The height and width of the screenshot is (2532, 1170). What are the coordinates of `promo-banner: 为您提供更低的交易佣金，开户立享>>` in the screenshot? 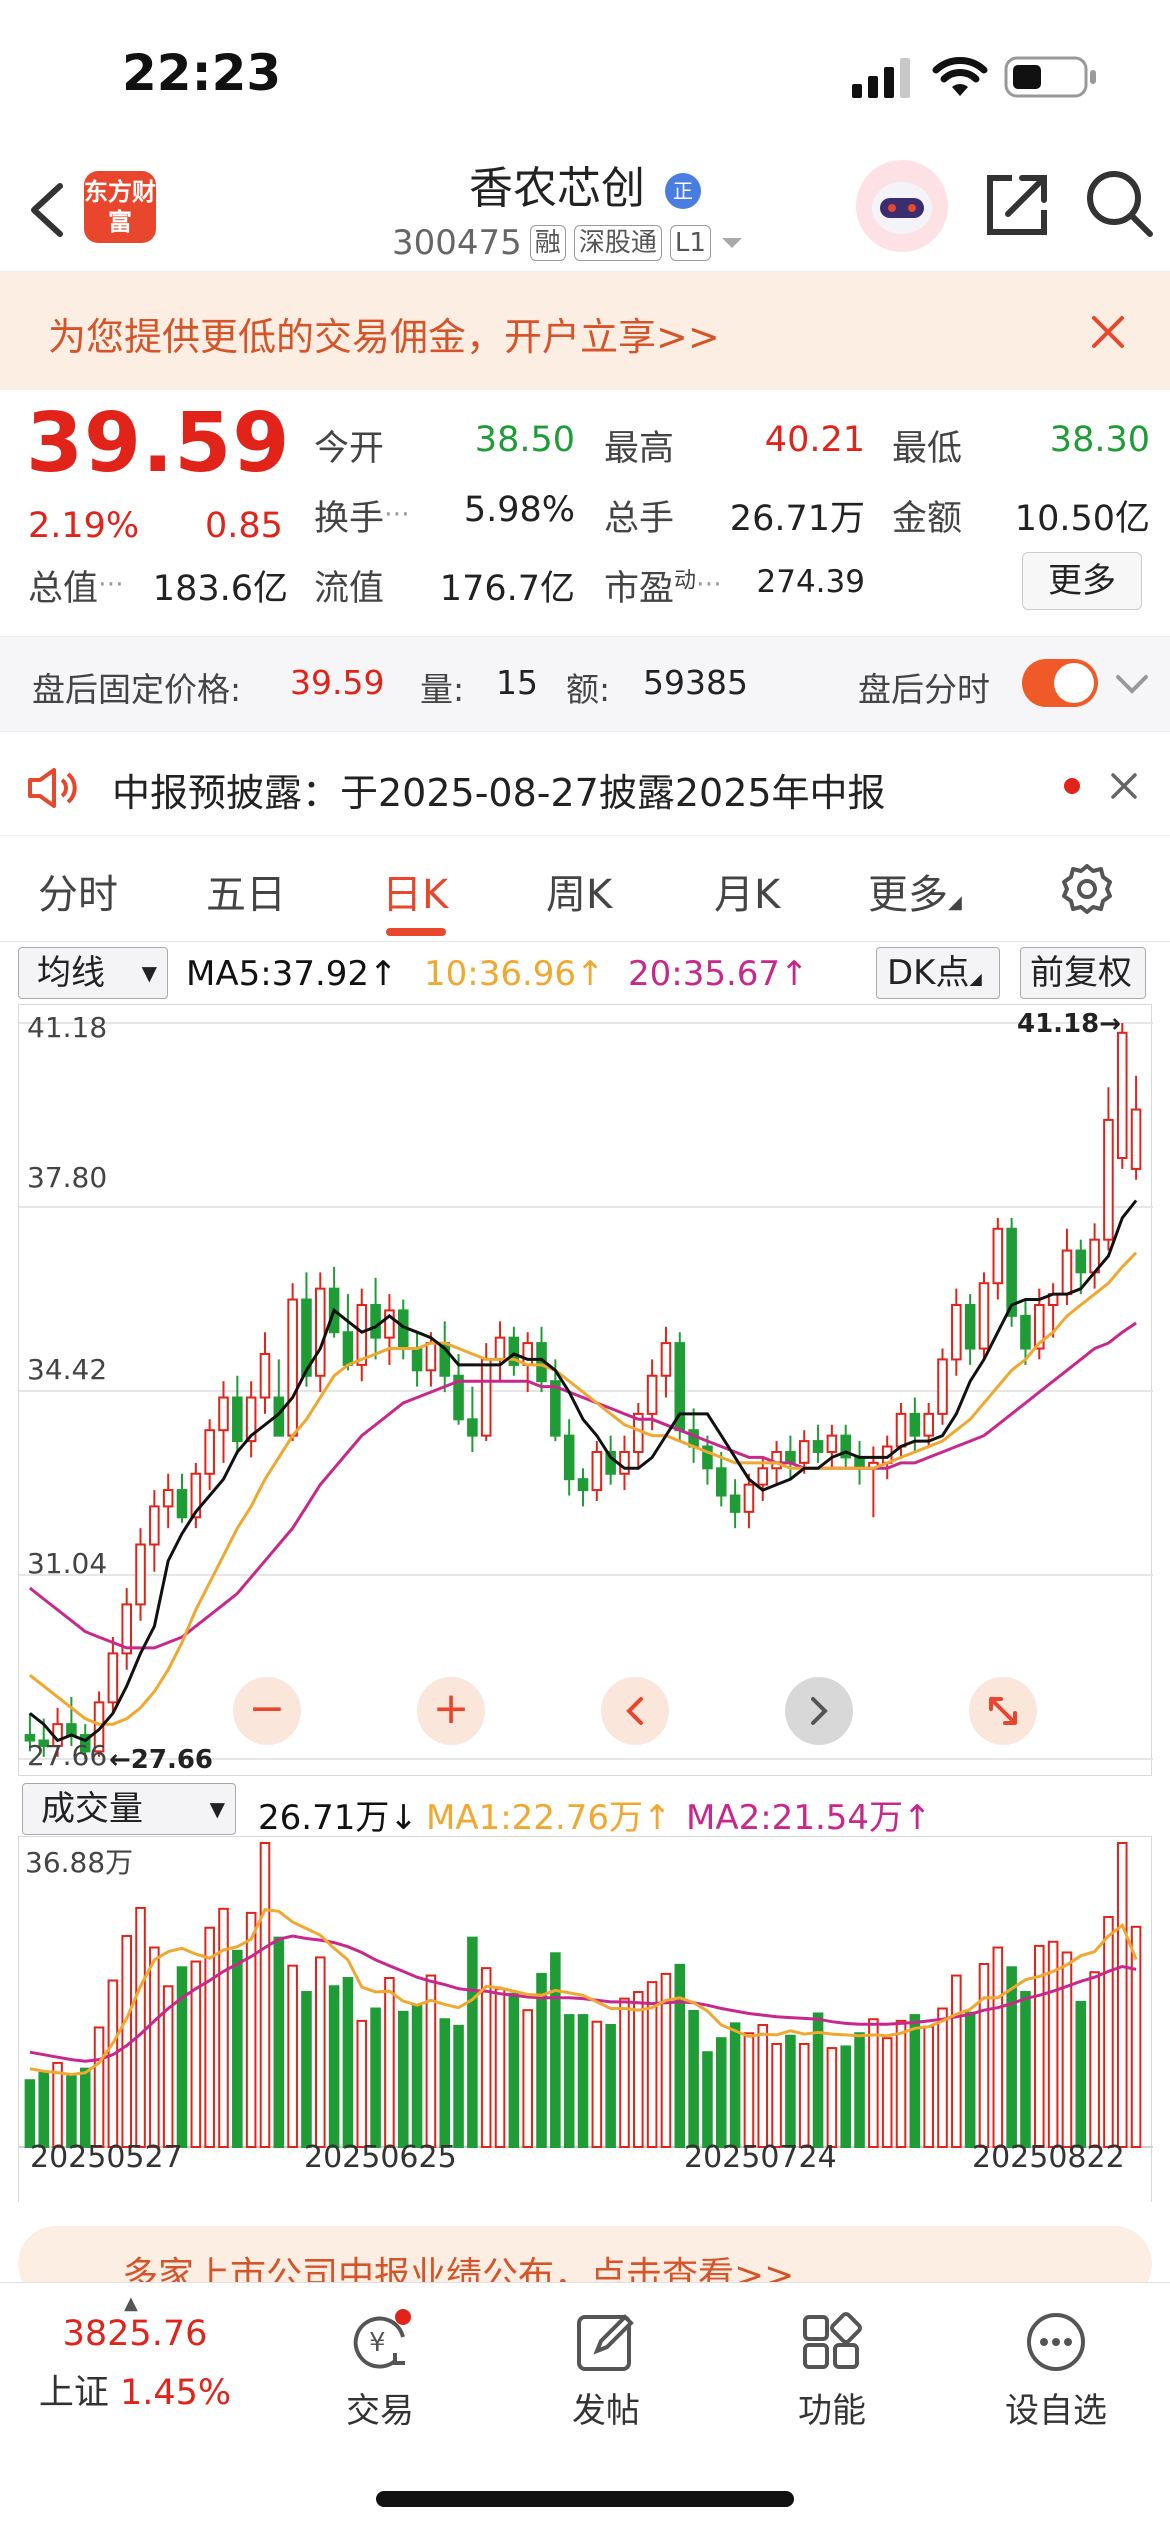 It's located at (585, 331).